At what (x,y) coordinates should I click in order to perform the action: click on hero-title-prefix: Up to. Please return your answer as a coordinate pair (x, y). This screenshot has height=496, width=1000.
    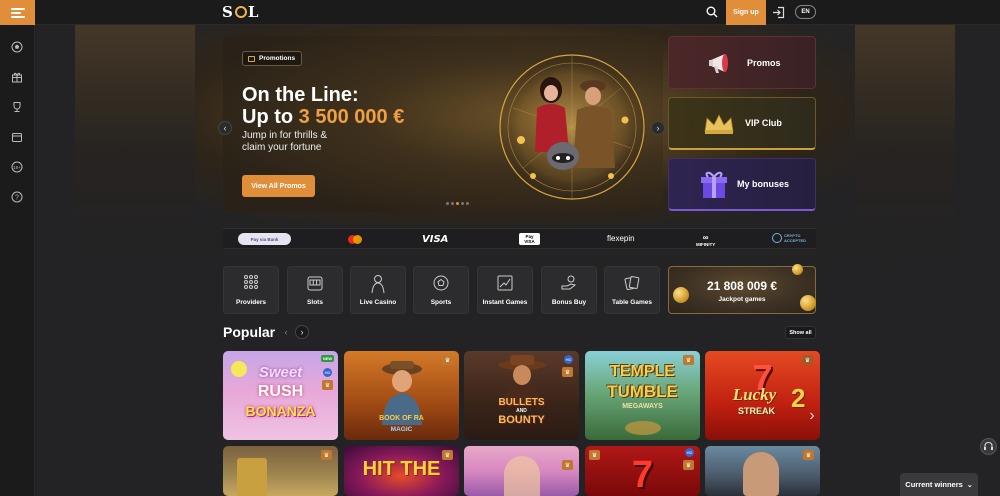
    Looking at the image, I should click on (270, 117).